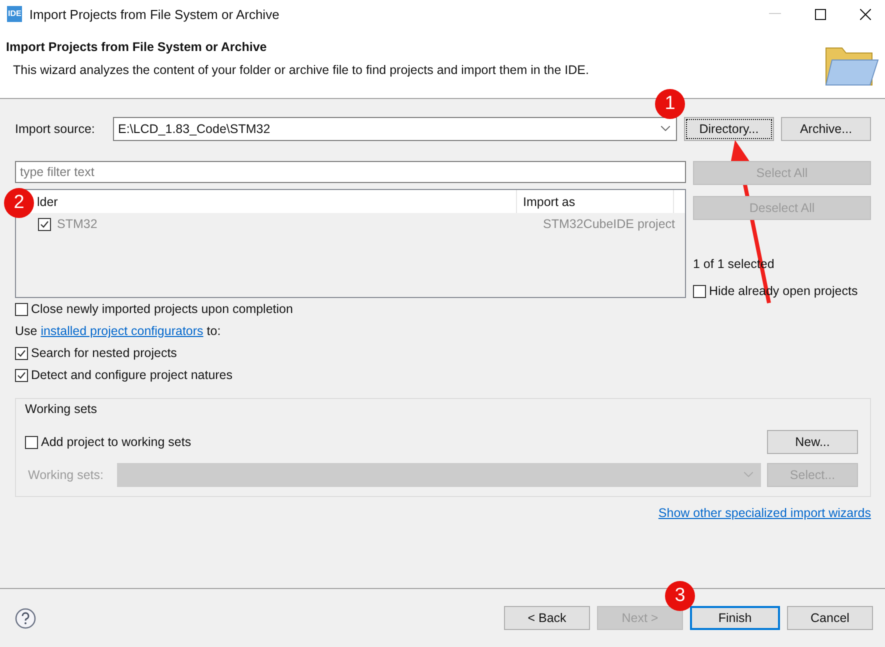  What do you see at coordinates (350, 172) in the screenshot?
I see `filter-field: type filter text` at bounding box center [350, 172].